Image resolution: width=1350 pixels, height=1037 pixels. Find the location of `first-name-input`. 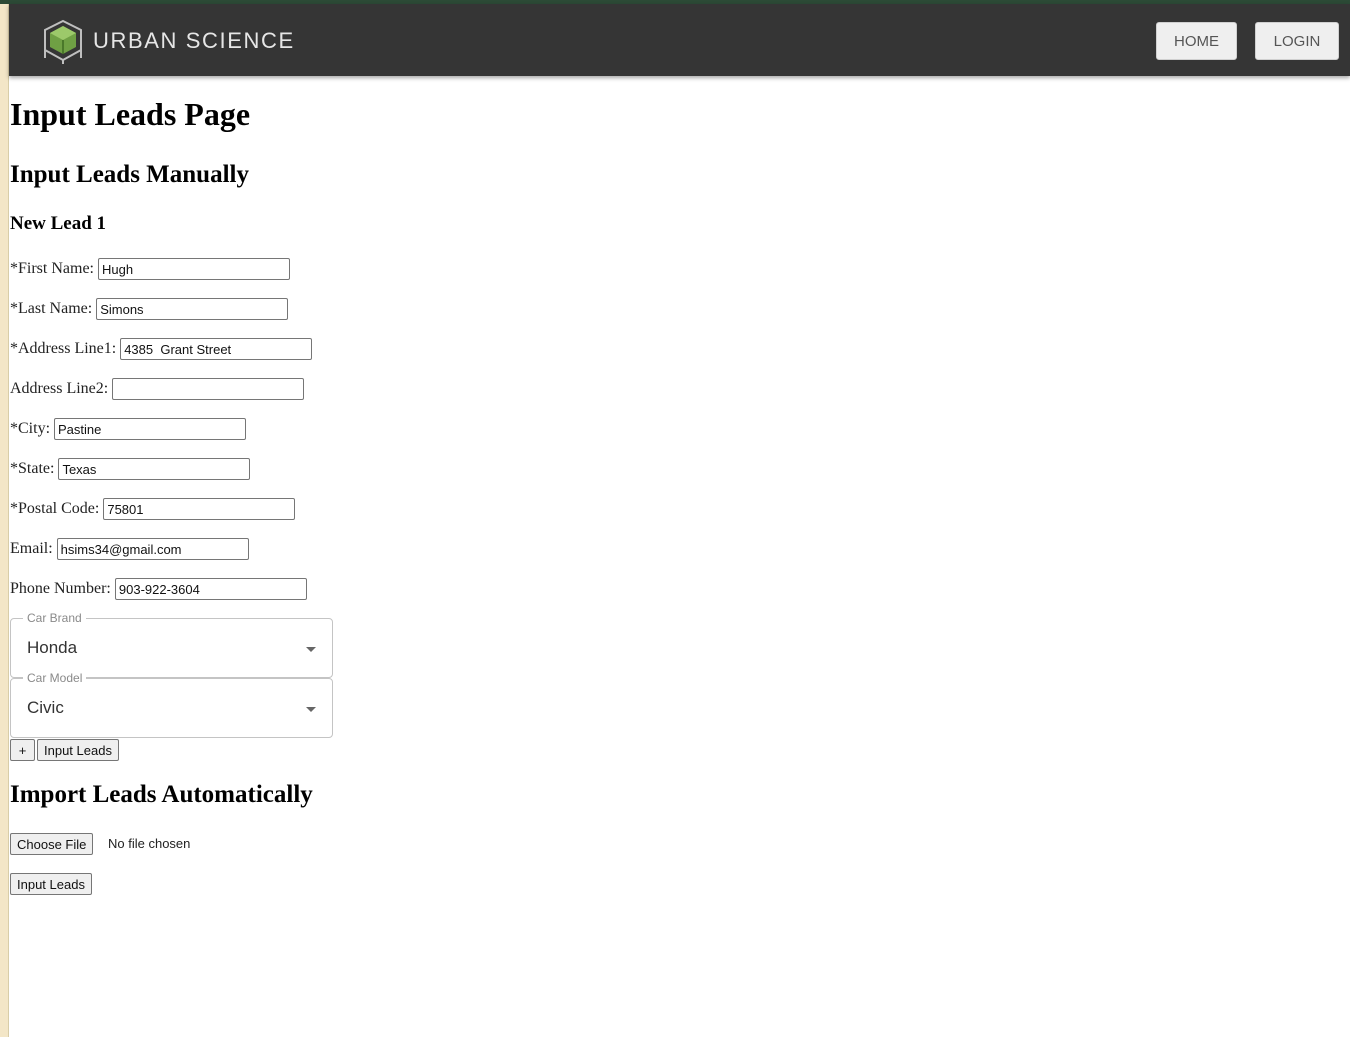

first-name-input is located at coordinates (194, 269).